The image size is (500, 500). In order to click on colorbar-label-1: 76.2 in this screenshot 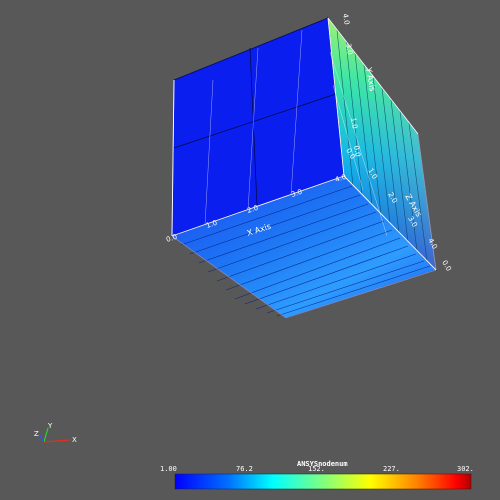, I will do `click(244, 469)`.